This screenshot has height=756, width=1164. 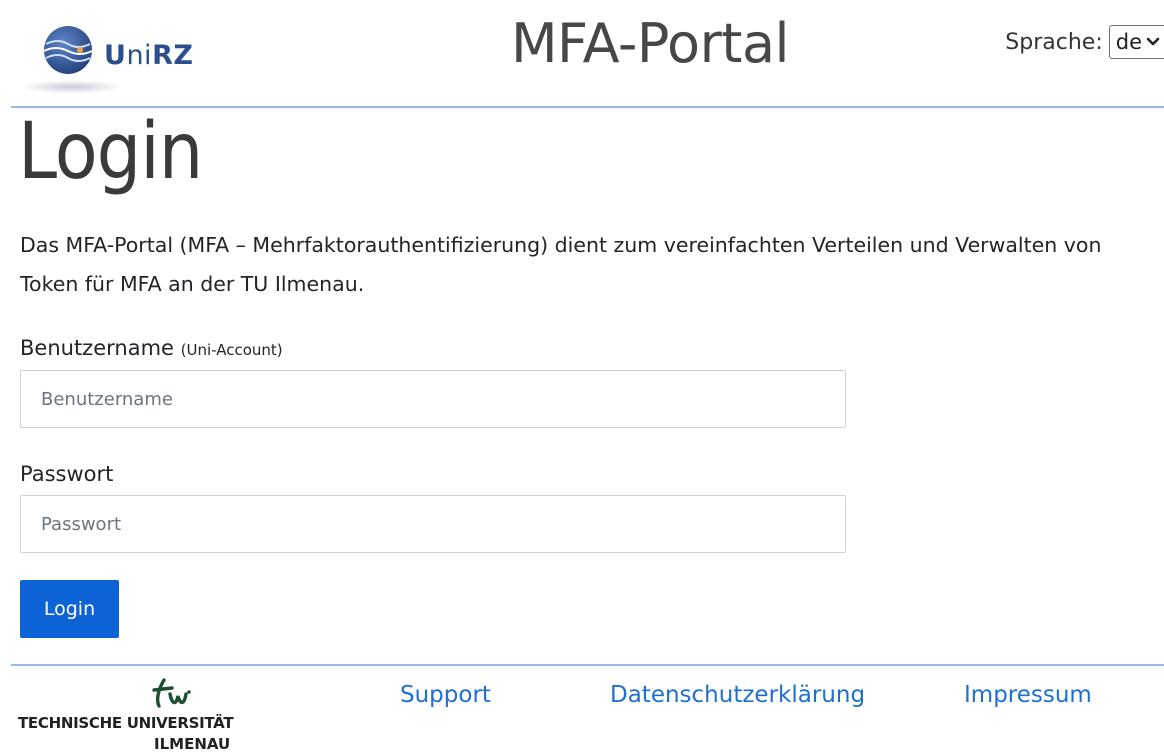 What do you see at coordinates (445, 695) in the screenshot?
I see `support-link: Support` at bounding box center [445, 695].